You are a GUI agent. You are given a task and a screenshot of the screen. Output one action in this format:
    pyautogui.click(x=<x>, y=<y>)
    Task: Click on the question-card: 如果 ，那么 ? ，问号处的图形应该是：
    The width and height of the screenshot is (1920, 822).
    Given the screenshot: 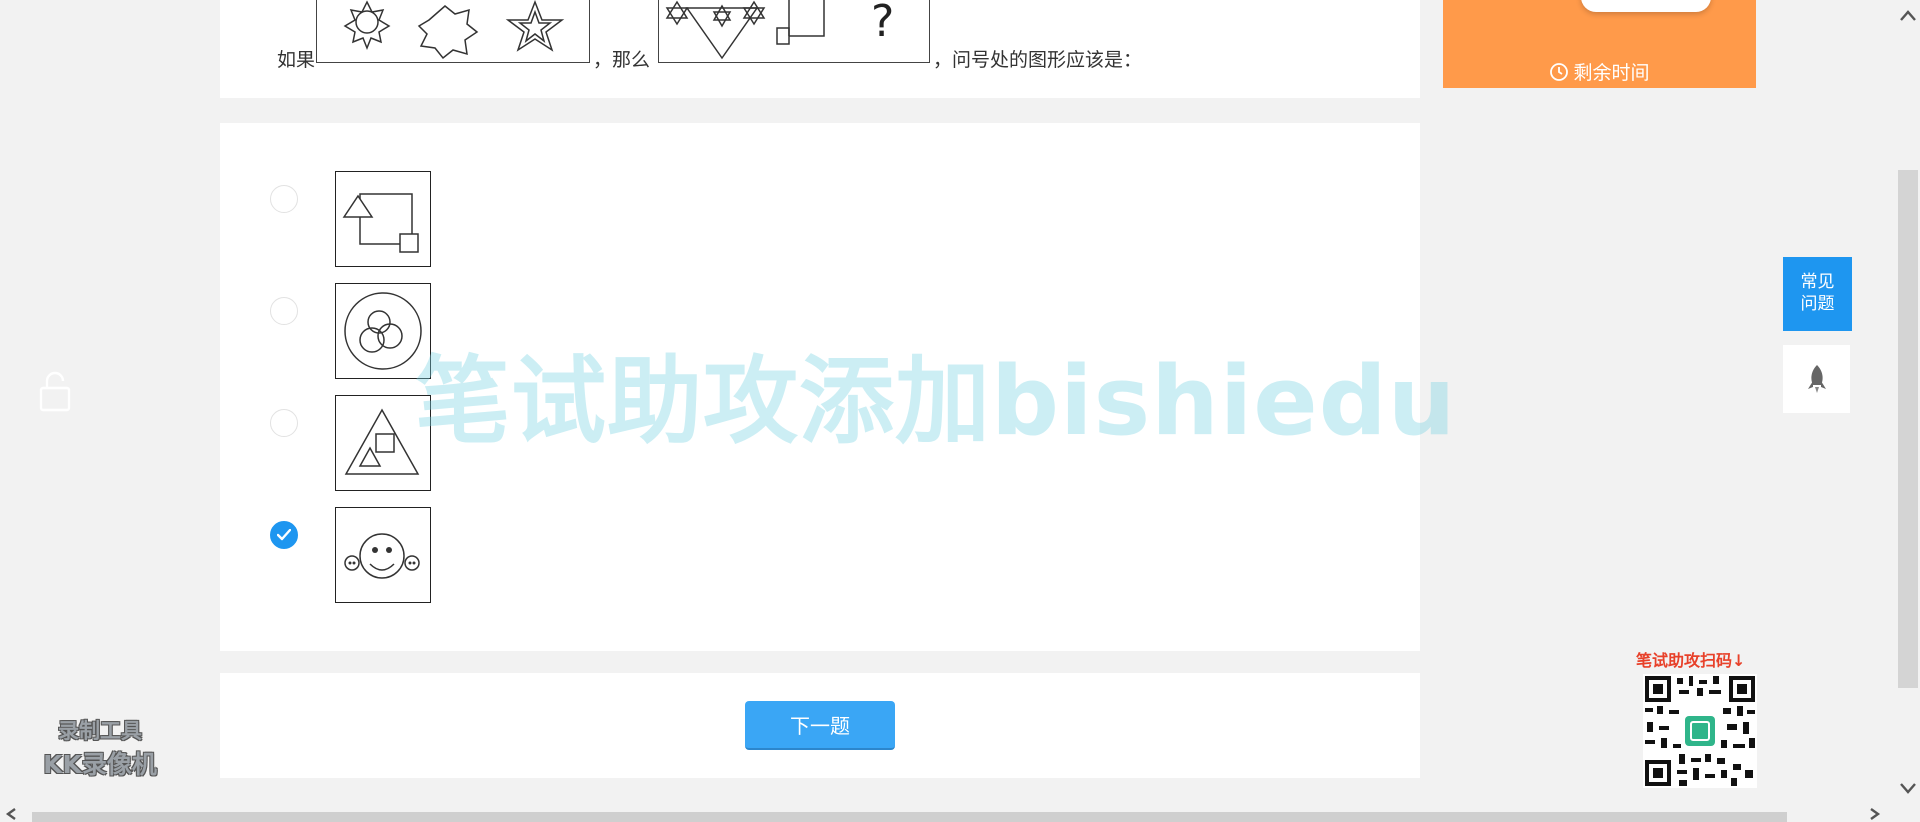 What is the action you would take?
    pyautogui.click(x=820, y=49)
    